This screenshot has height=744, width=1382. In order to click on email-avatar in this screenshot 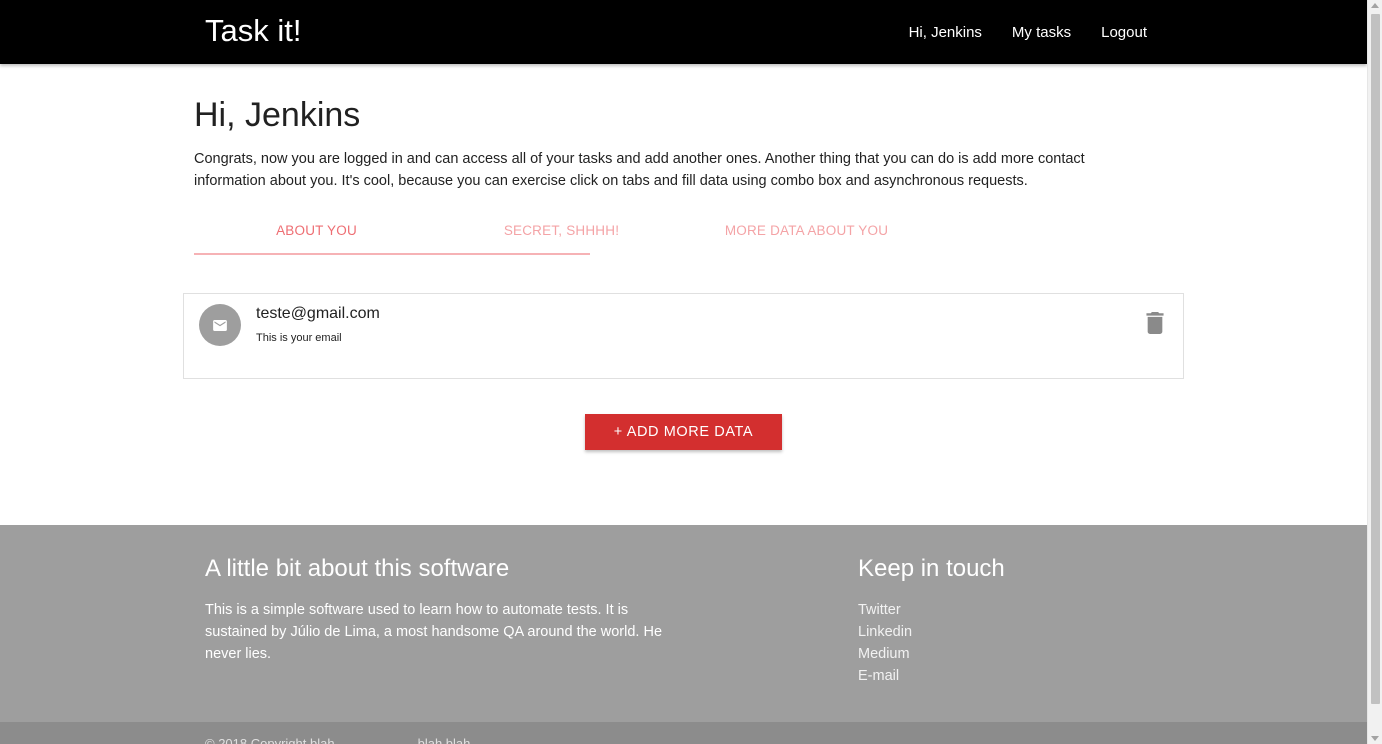, I will do `click(220, 325)`.